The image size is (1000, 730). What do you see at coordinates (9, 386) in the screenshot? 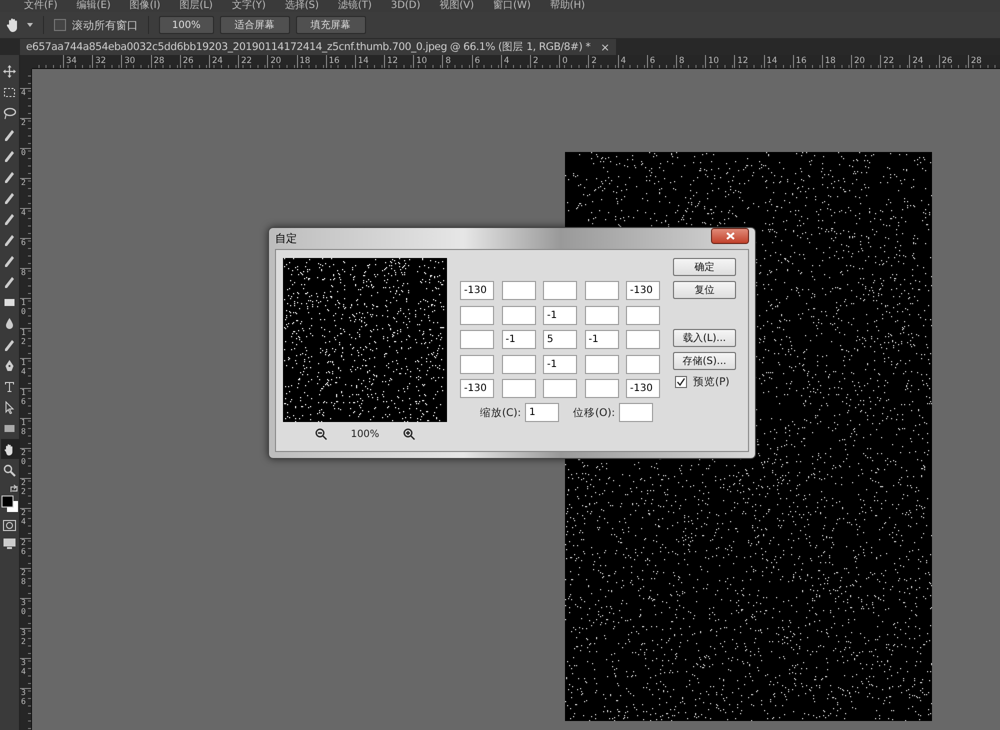
I see `text-tool-icon` at bounding box center [9, 386].